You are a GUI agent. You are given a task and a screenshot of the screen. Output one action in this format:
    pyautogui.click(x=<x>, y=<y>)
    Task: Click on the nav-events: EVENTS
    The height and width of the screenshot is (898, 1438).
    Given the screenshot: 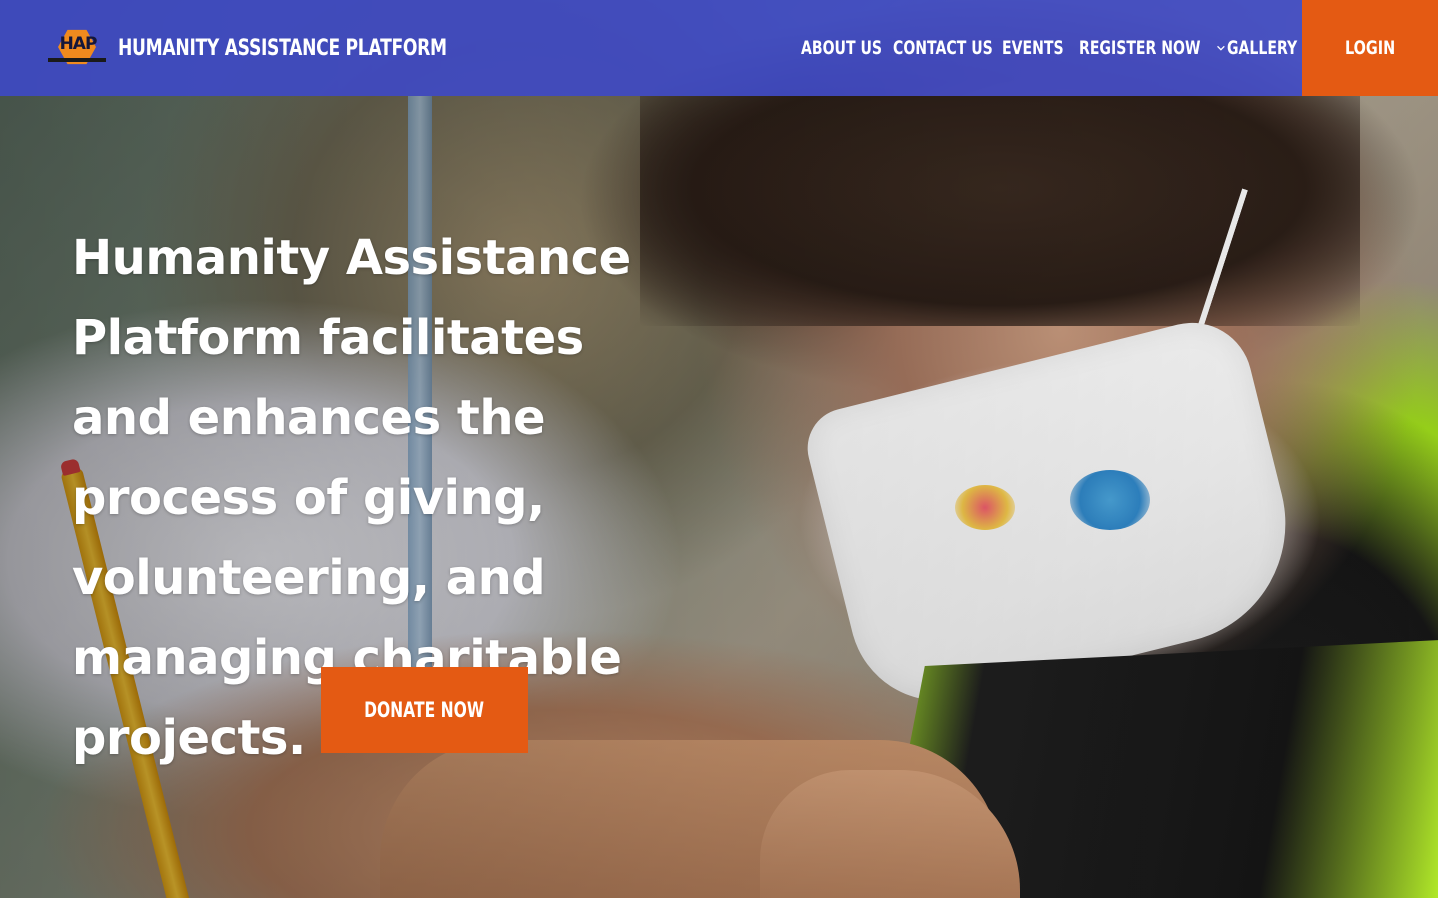 What is the action you would take?
    pyautogui.click(x=1040, y=48)
    